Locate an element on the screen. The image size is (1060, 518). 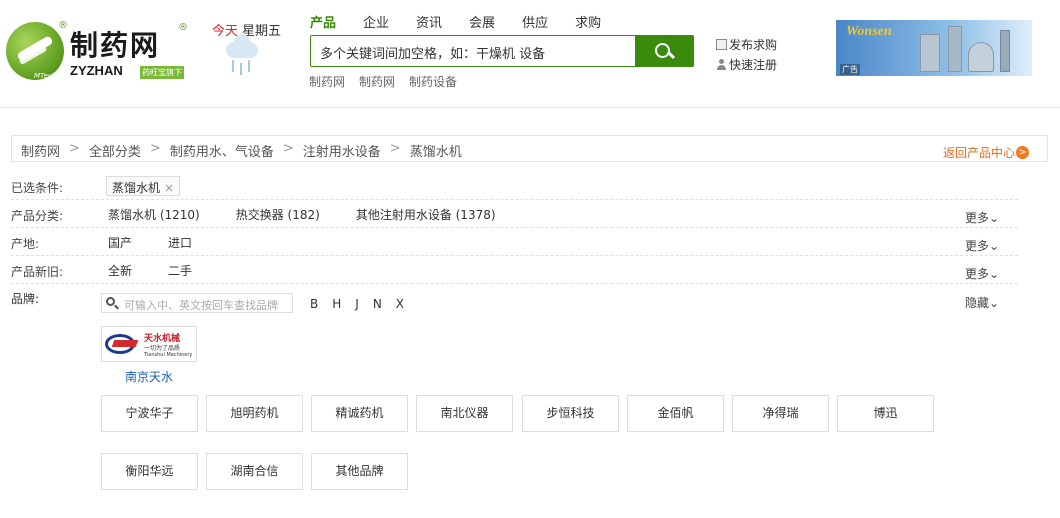
filter-row-selected: 已选条件: 蒸馏水机 × is located at coordinates (514, 186).